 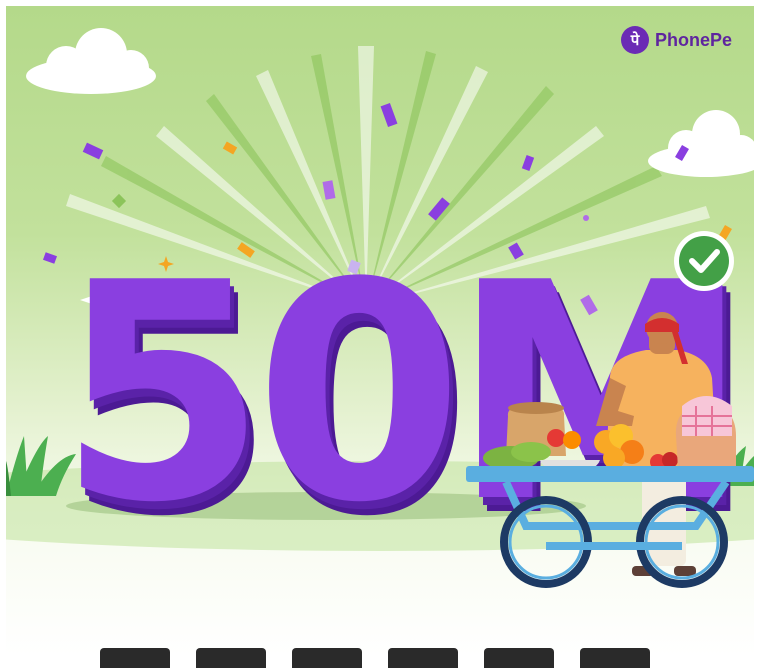 I want to click on cart-tray, so click(x=610, y=474).